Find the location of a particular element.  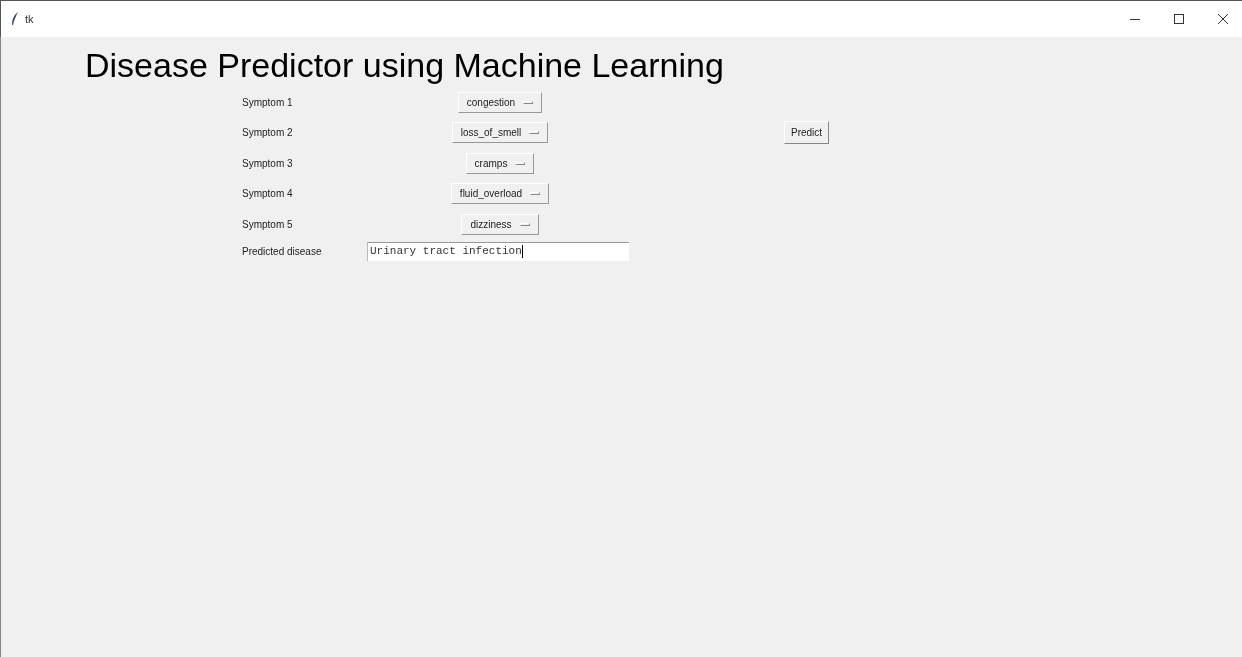

symptom-dropdown: congestion is located at coordinates (500, 102).